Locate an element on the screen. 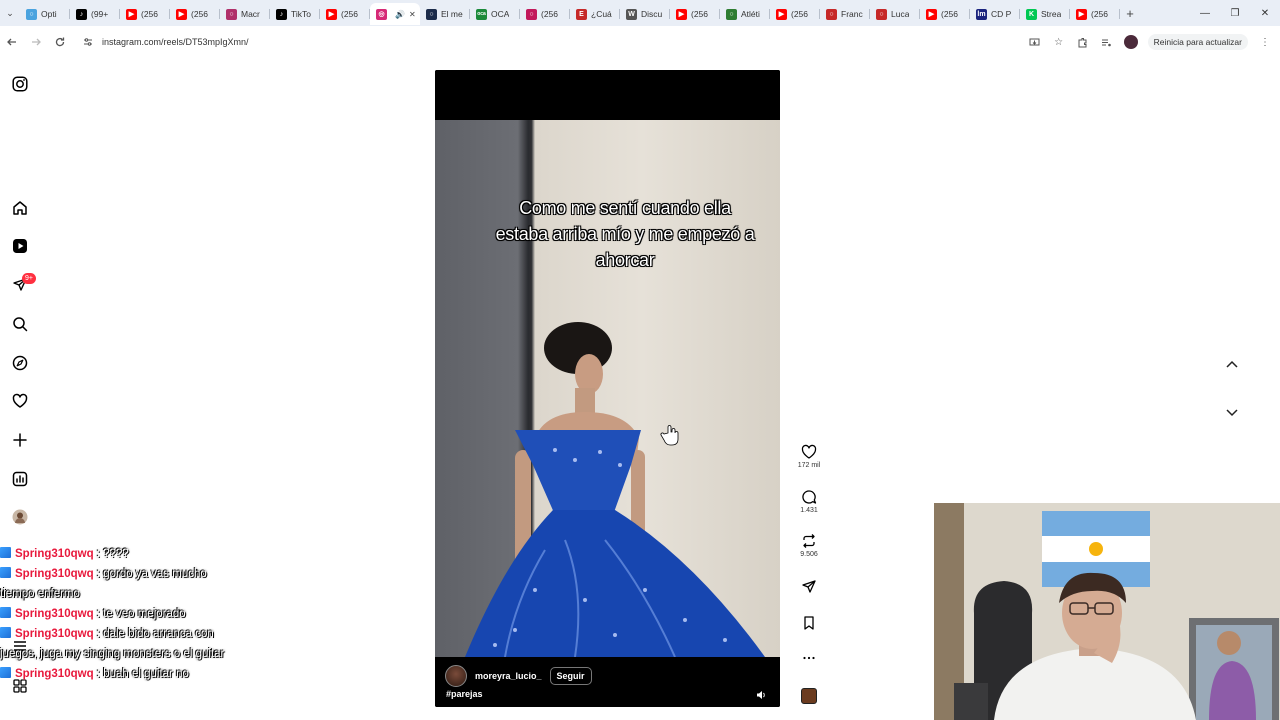 The height and width of the screenshot is (720, 1280). tab-title: Strea is located at coordinates (1051, 14).